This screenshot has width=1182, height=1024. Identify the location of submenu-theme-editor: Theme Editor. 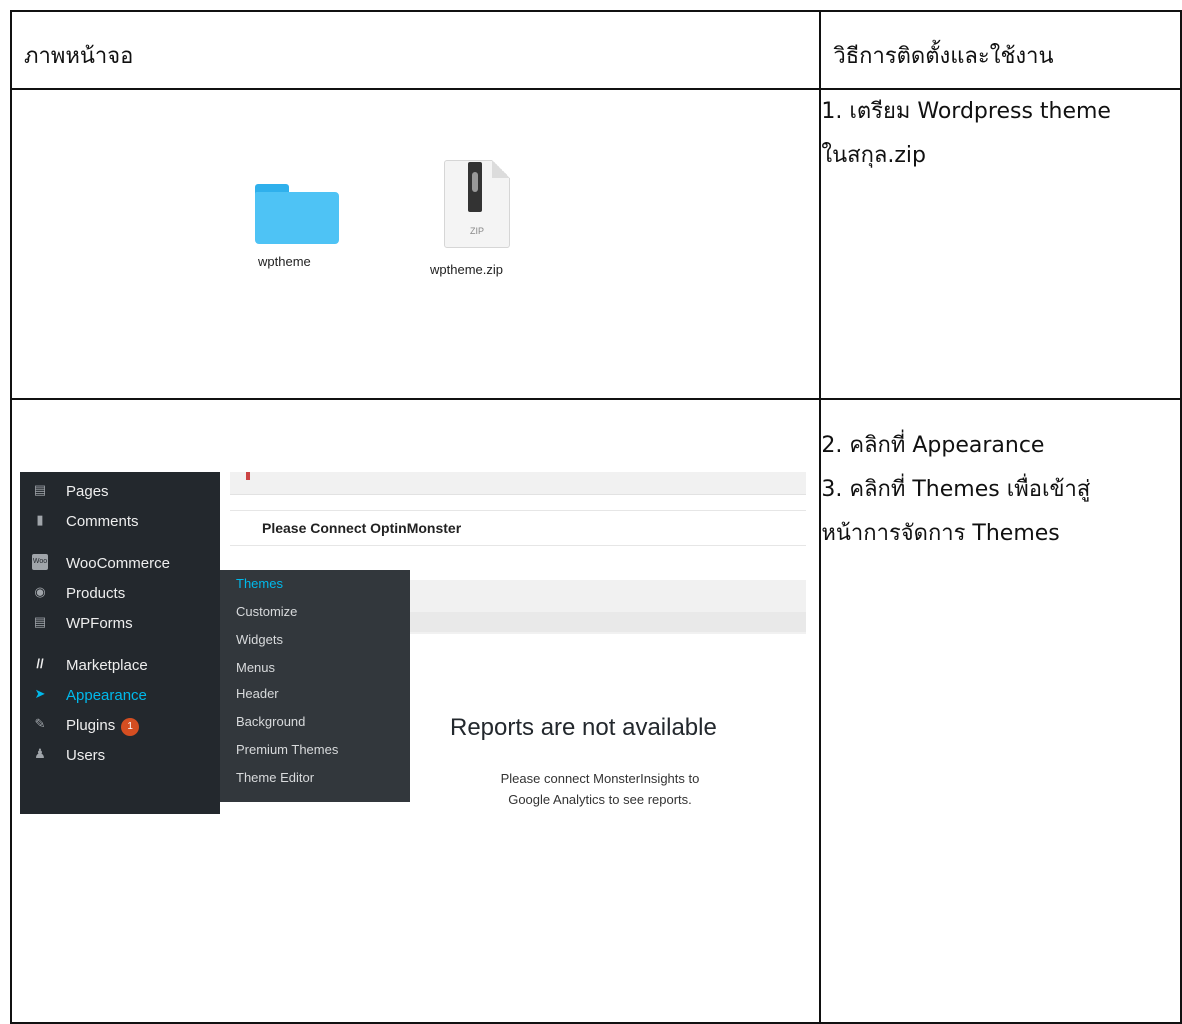
(275, 777).